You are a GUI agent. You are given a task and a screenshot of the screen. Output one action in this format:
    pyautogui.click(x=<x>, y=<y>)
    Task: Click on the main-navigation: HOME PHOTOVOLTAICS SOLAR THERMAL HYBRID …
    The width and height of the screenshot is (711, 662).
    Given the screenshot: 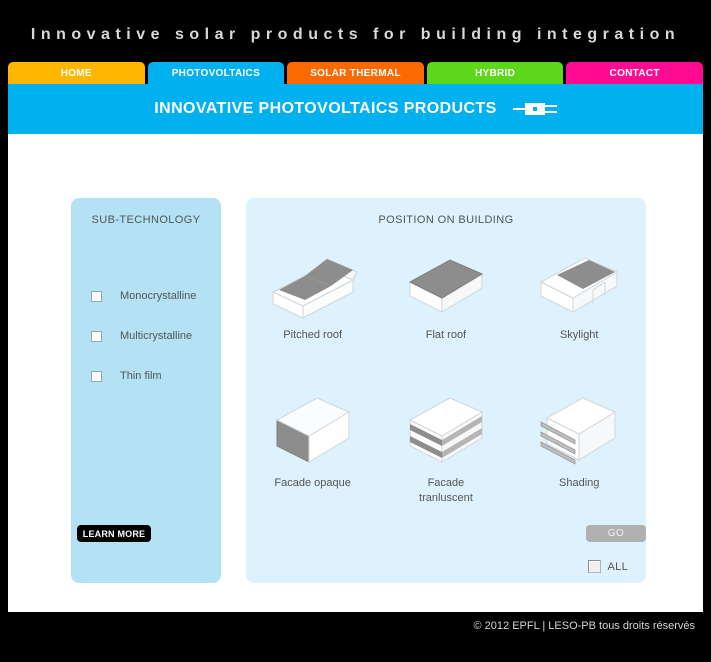 What is the action you would take?
    pyautogui.click(x=355, y=73)
    